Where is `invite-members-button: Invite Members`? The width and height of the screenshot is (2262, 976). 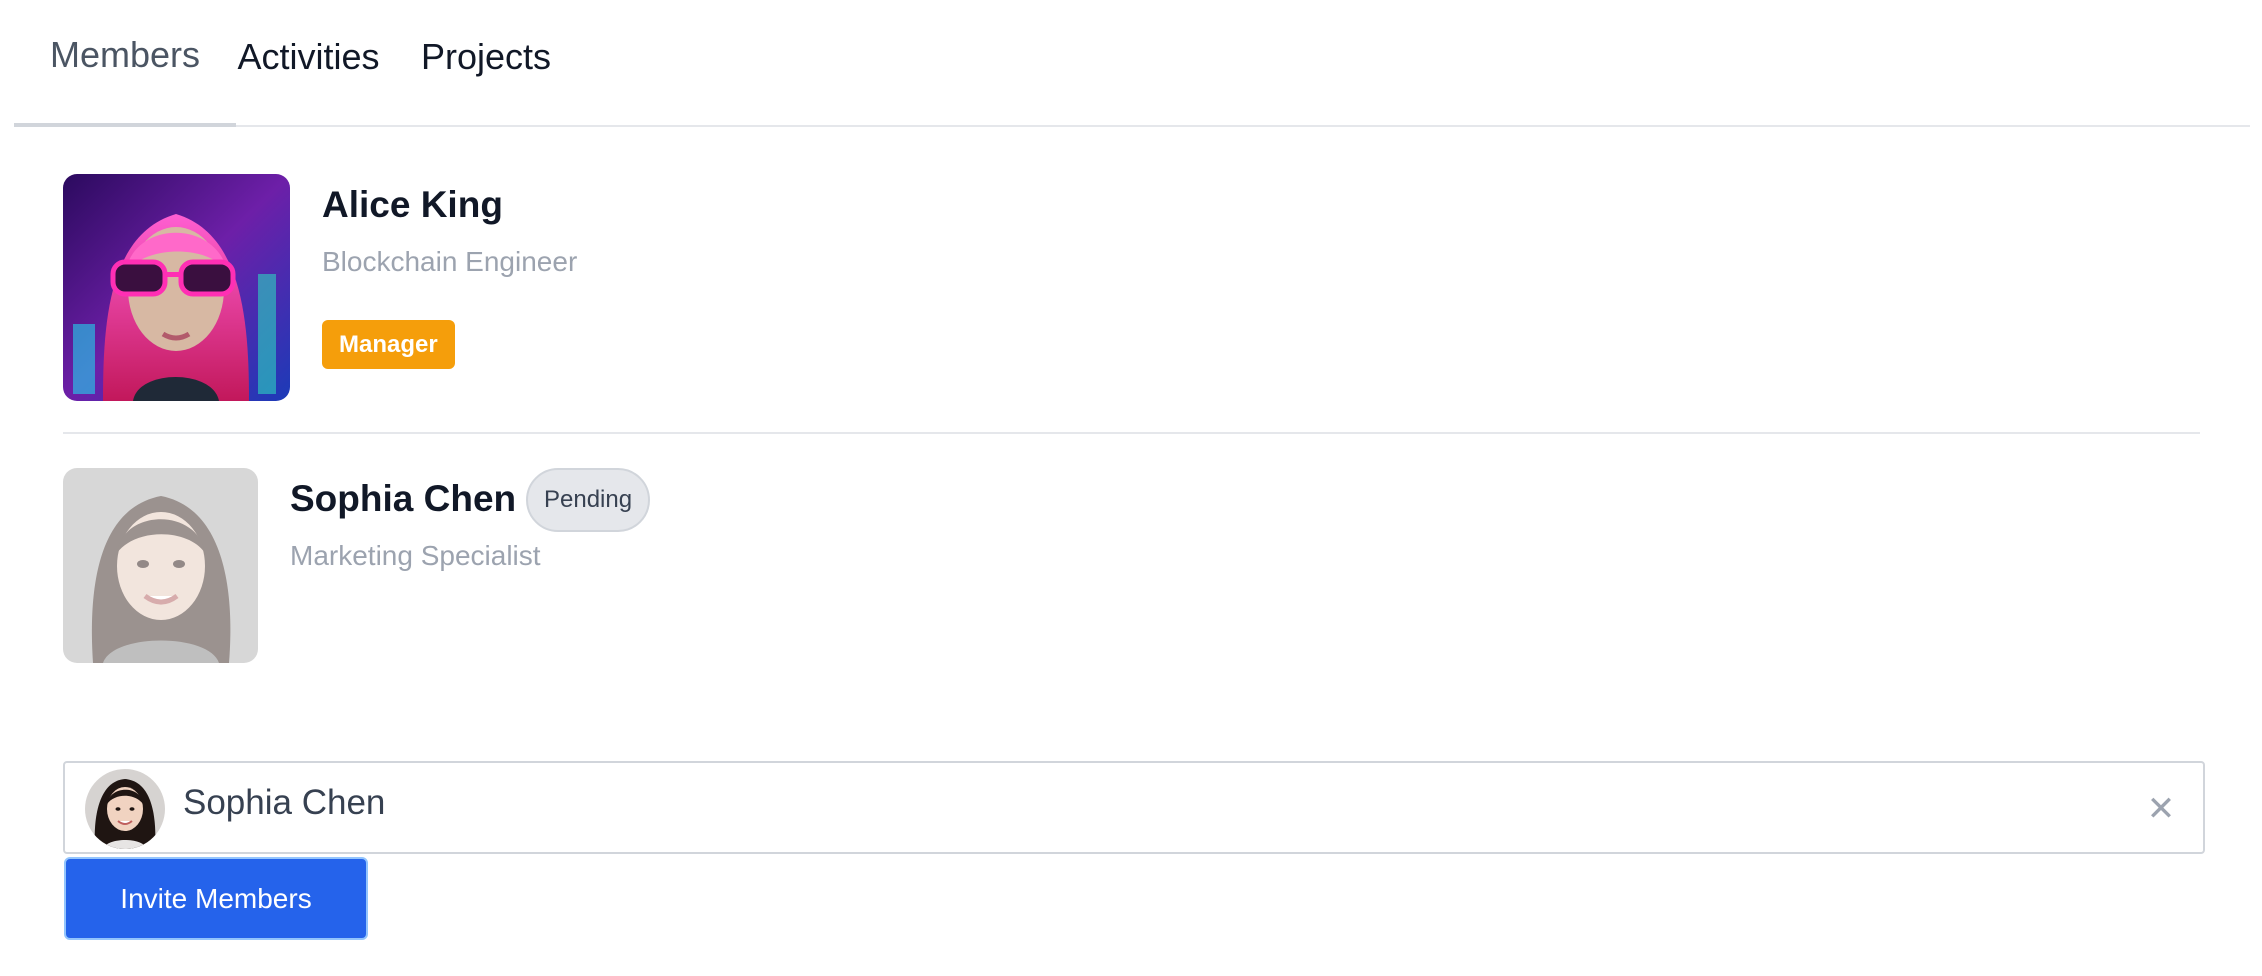
invite-members-button: Invite Members is located at coordinates (216, 898).